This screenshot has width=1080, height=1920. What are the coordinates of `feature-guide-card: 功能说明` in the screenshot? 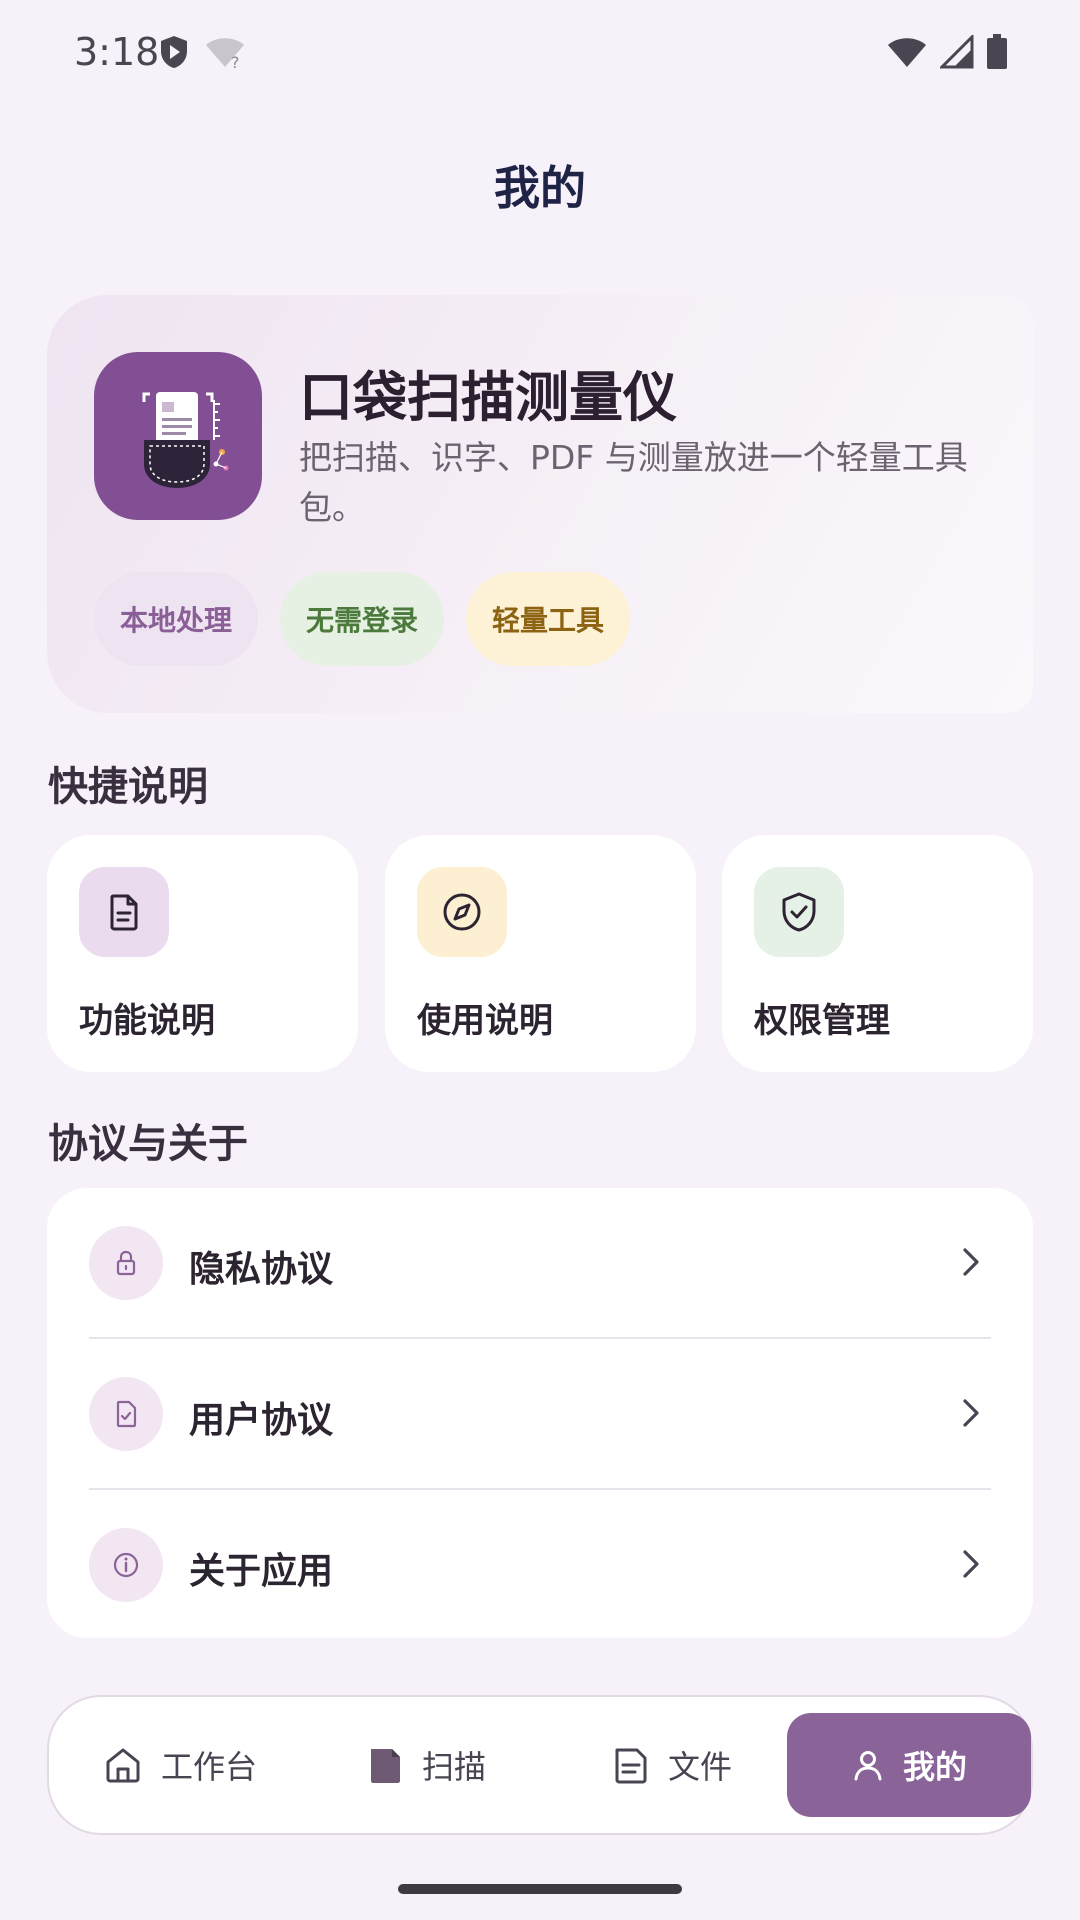 It's located at (202, 953).